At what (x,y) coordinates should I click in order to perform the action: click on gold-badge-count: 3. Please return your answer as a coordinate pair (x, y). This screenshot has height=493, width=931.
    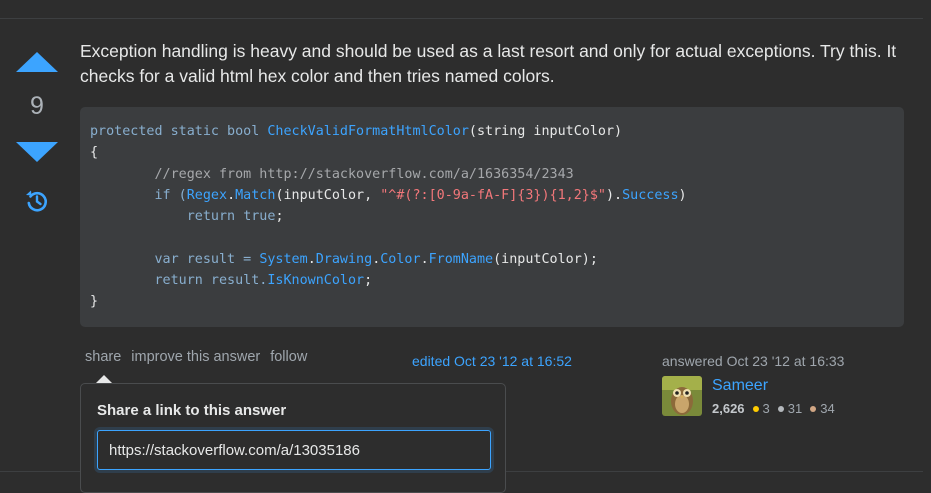
    Looking at the image, I should click on (766, 408).